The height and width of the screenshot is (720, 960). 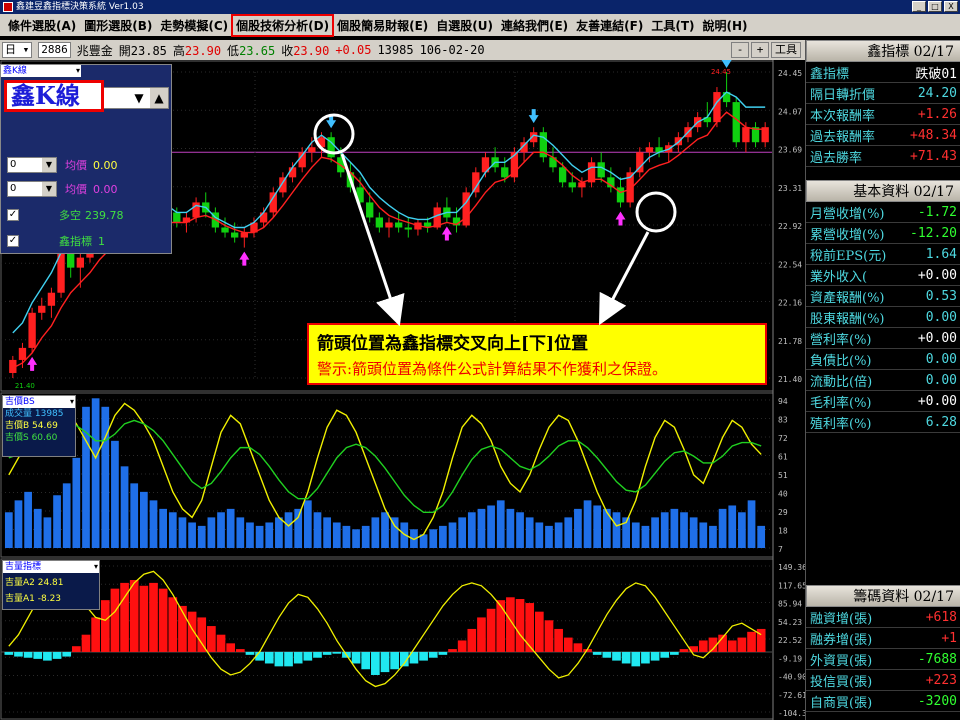 I want to click on stock-name: 兆豐金, so click(x=94, y=50).